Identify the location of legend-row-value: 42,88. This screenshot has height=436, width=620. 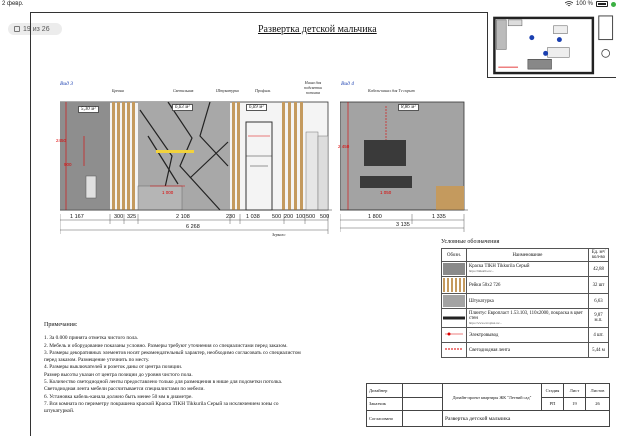
(598, 269).